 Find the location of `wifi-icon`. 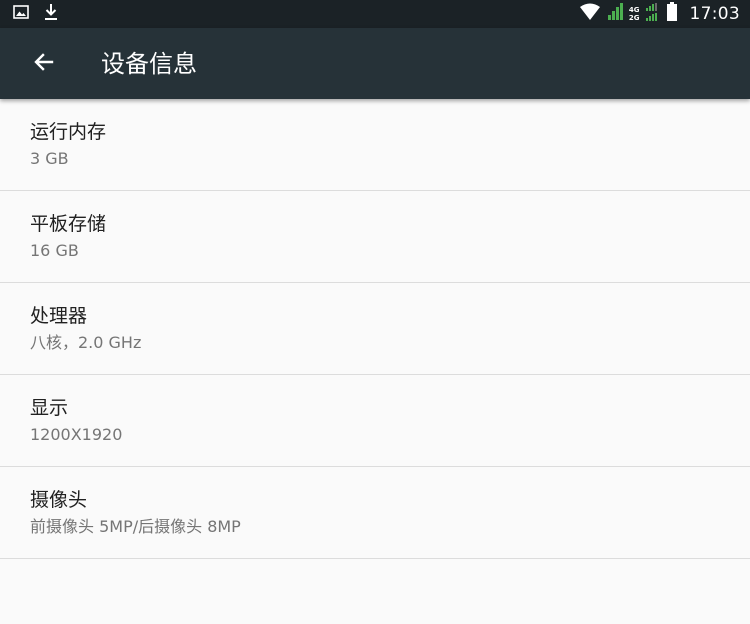

wifi-icon is located at coordinates (590, 14).